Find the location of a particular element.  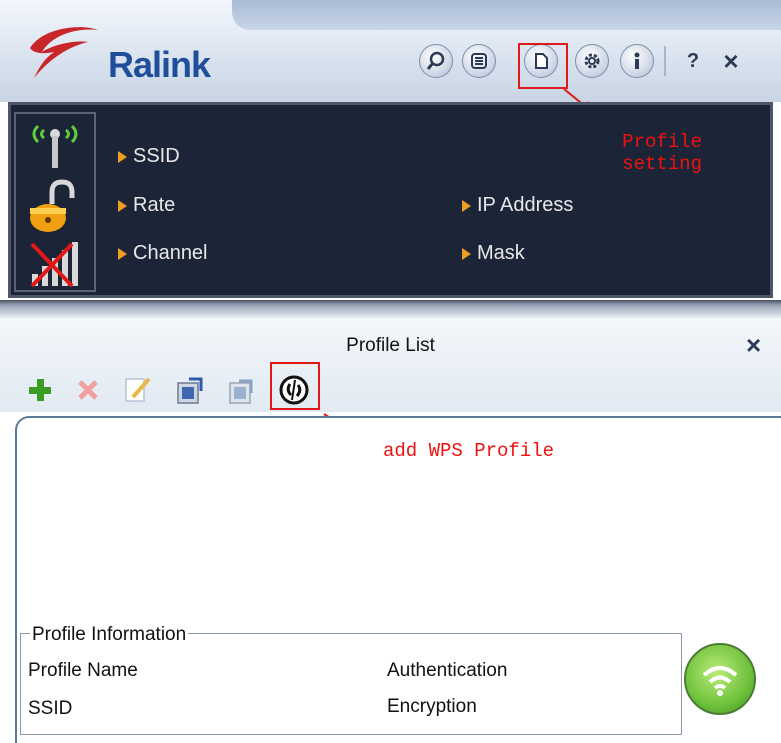

info-icon is located at coordinates (637, 60).